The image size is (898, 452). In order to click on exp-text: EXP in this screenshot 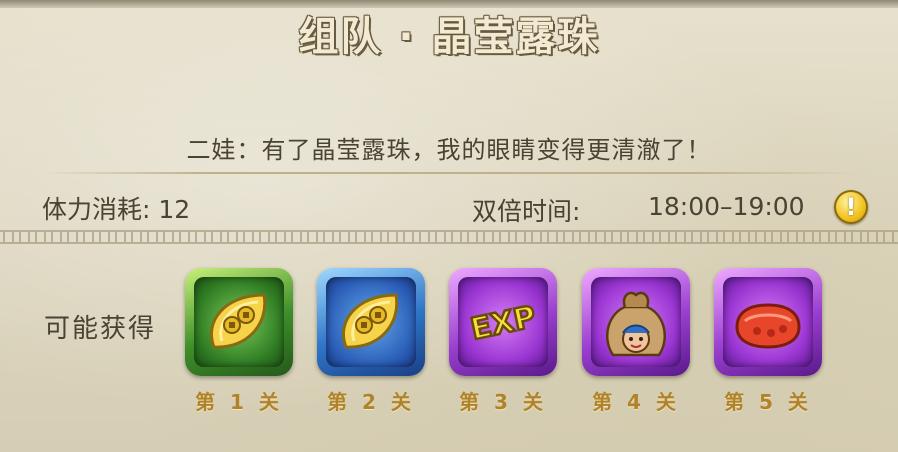, I will do `click(503, 324)`.